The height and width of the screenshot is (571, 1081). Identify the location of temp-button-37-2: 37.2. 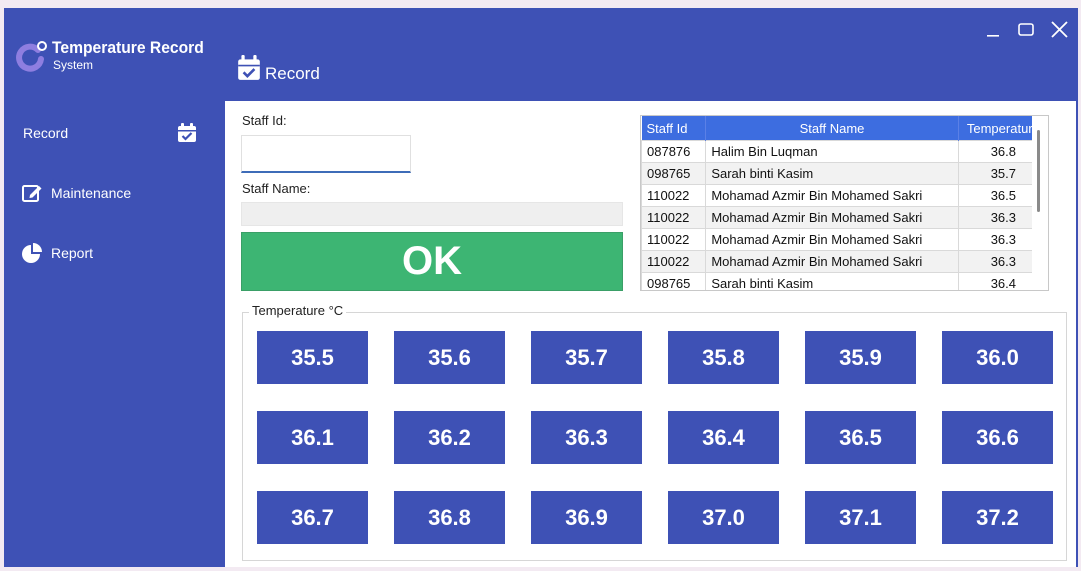
(997, 517).